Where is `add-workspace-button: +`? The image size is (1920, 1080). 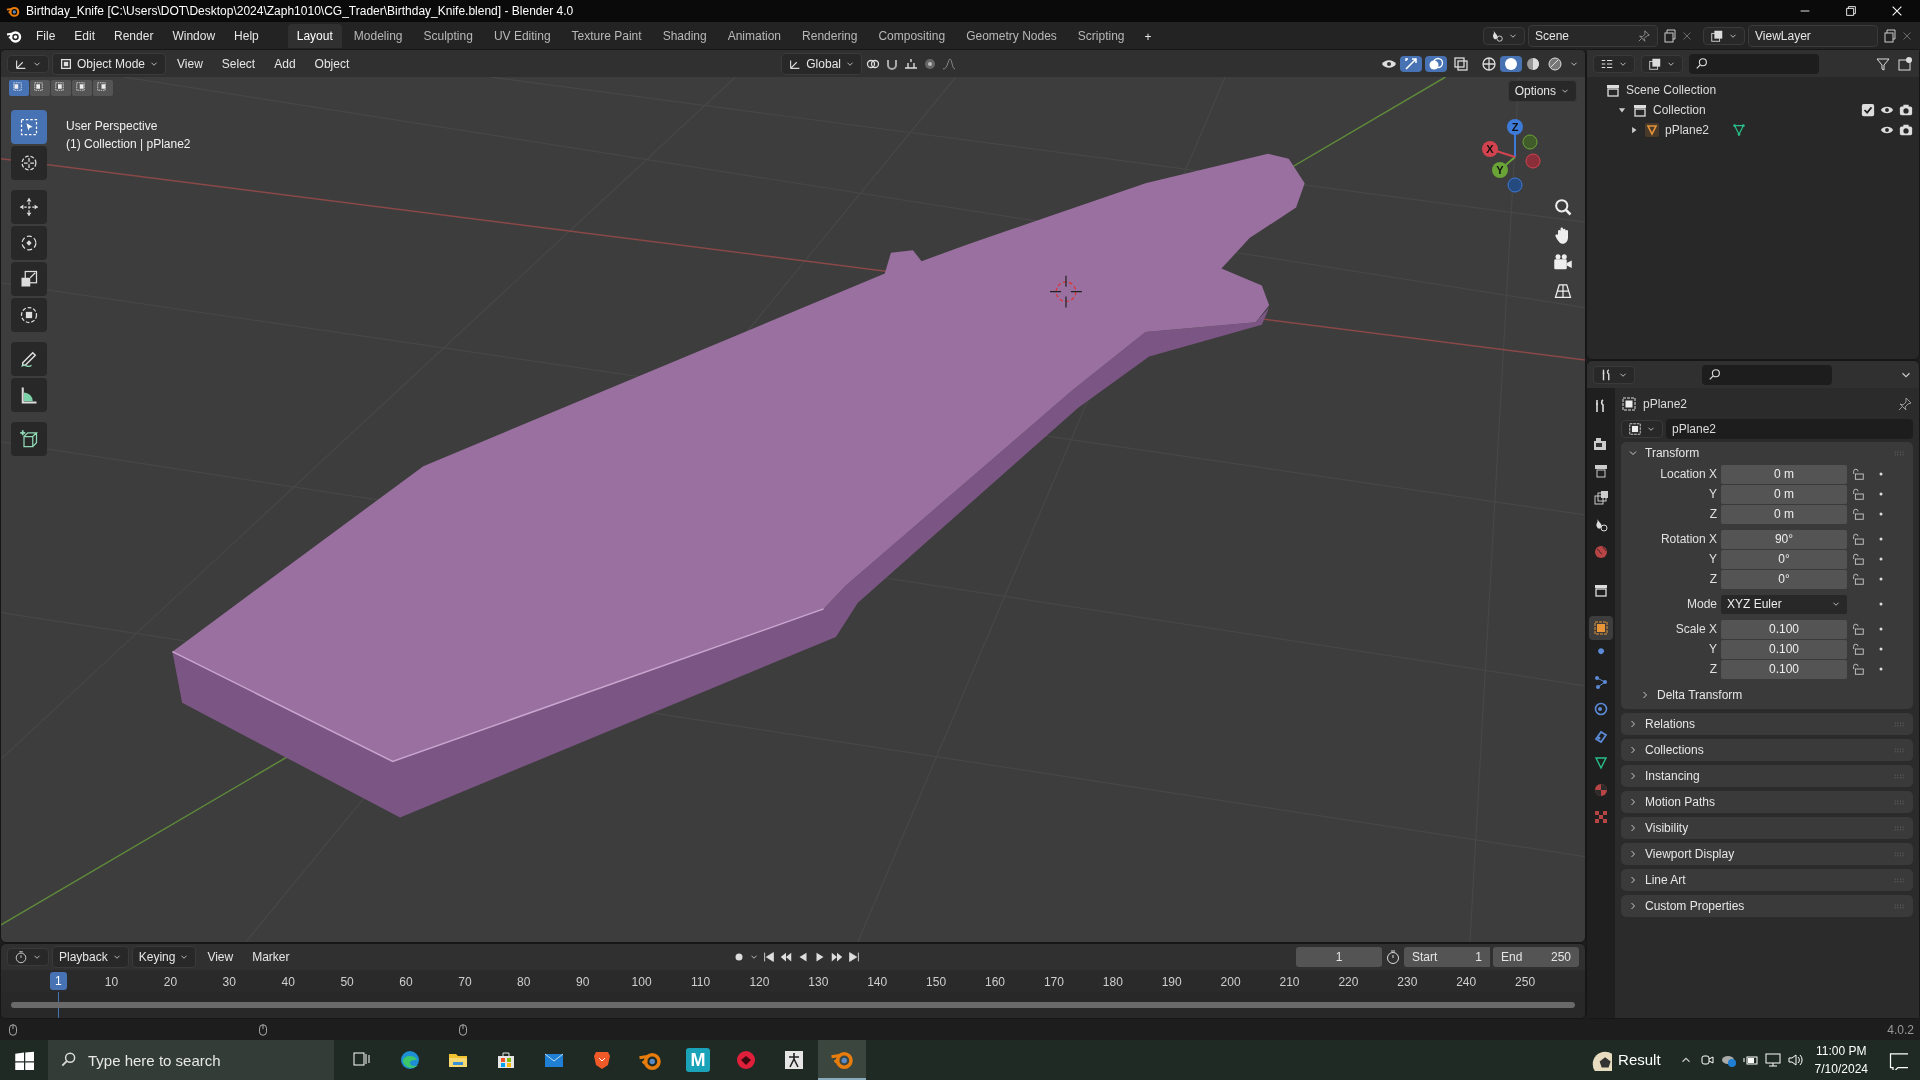
add-workspace-button: + is located at coordinates (1148, 36).